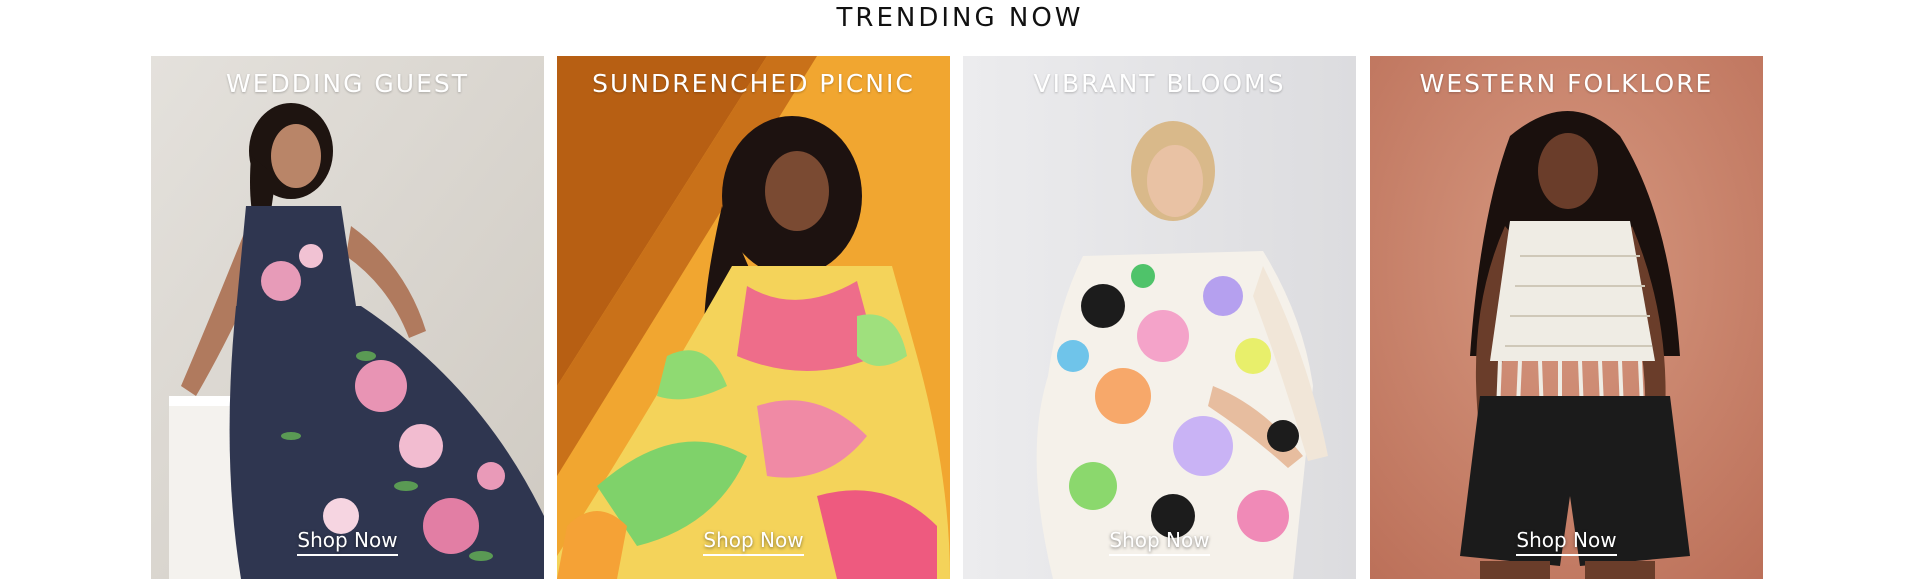 The image size is (1920, 579). I want to click on shop-now-link-vibrant-blooms: Shop Now, so click(1159, 541).